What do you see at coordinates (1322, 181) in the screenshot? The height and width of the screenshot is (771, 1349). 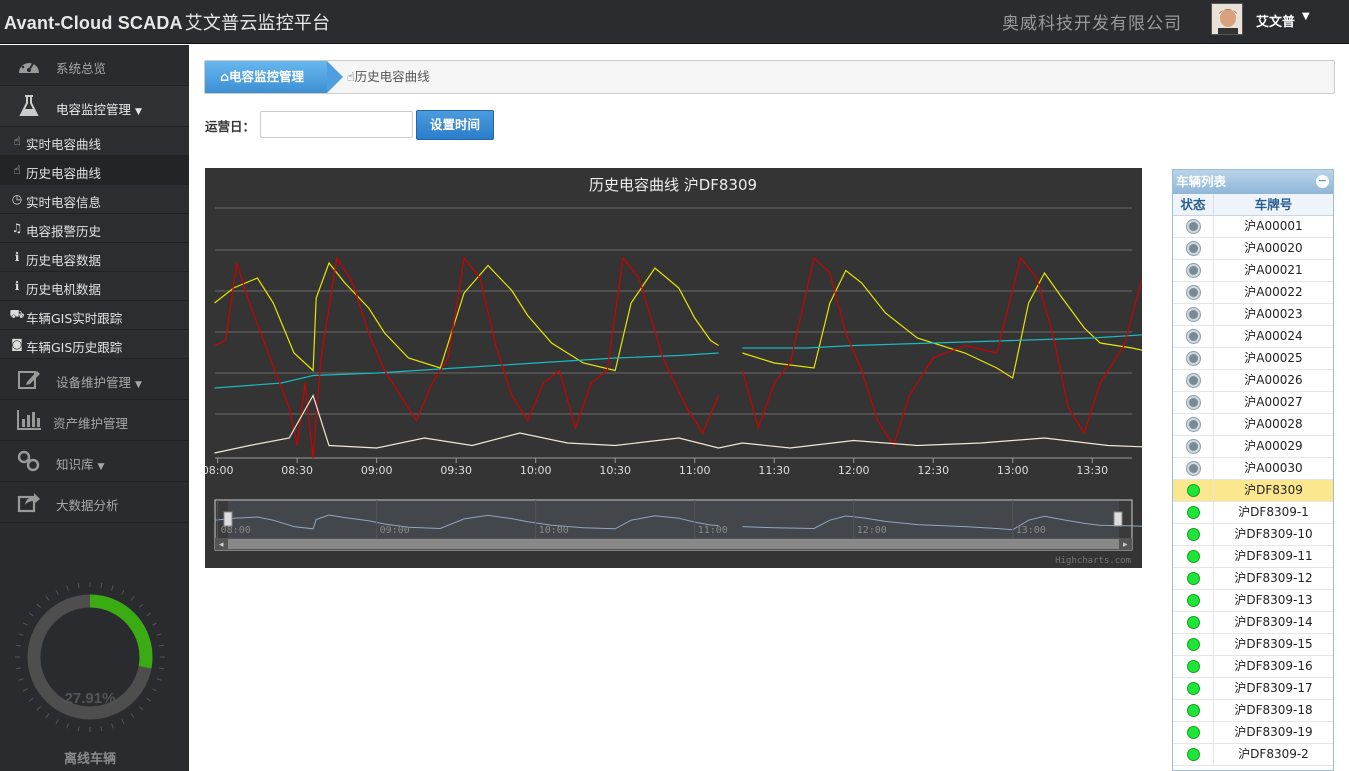 I see `collapse-icon: −` at bounding box center [1322, 181].